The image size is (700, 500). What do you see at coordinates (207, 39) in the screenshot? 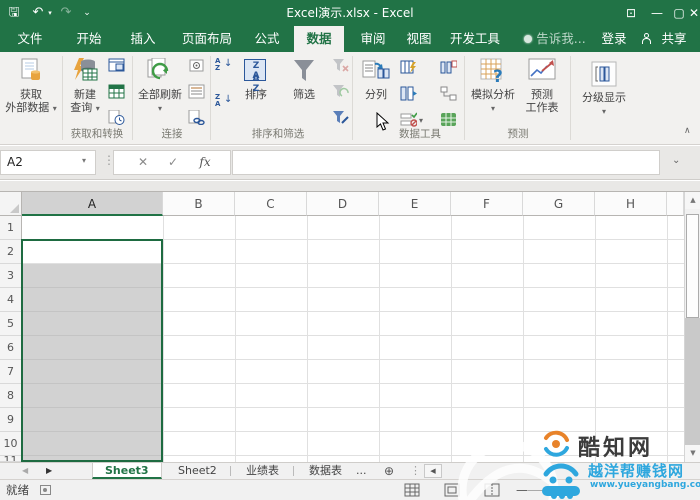
I see `tab-page-layout: 页面布局` at bounding box center [207, 39].